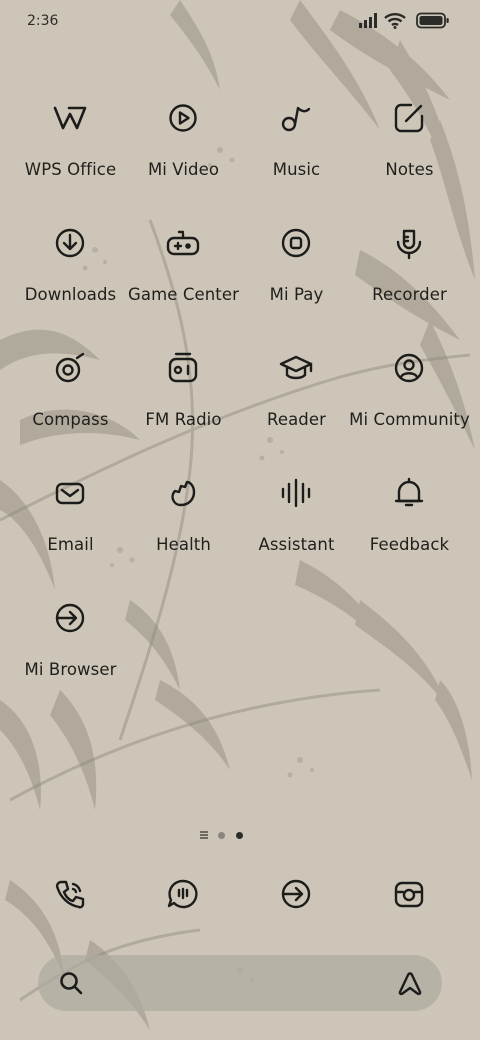 The image size is (480, 1040). I want to click on notes-icon, so click(409, 118).